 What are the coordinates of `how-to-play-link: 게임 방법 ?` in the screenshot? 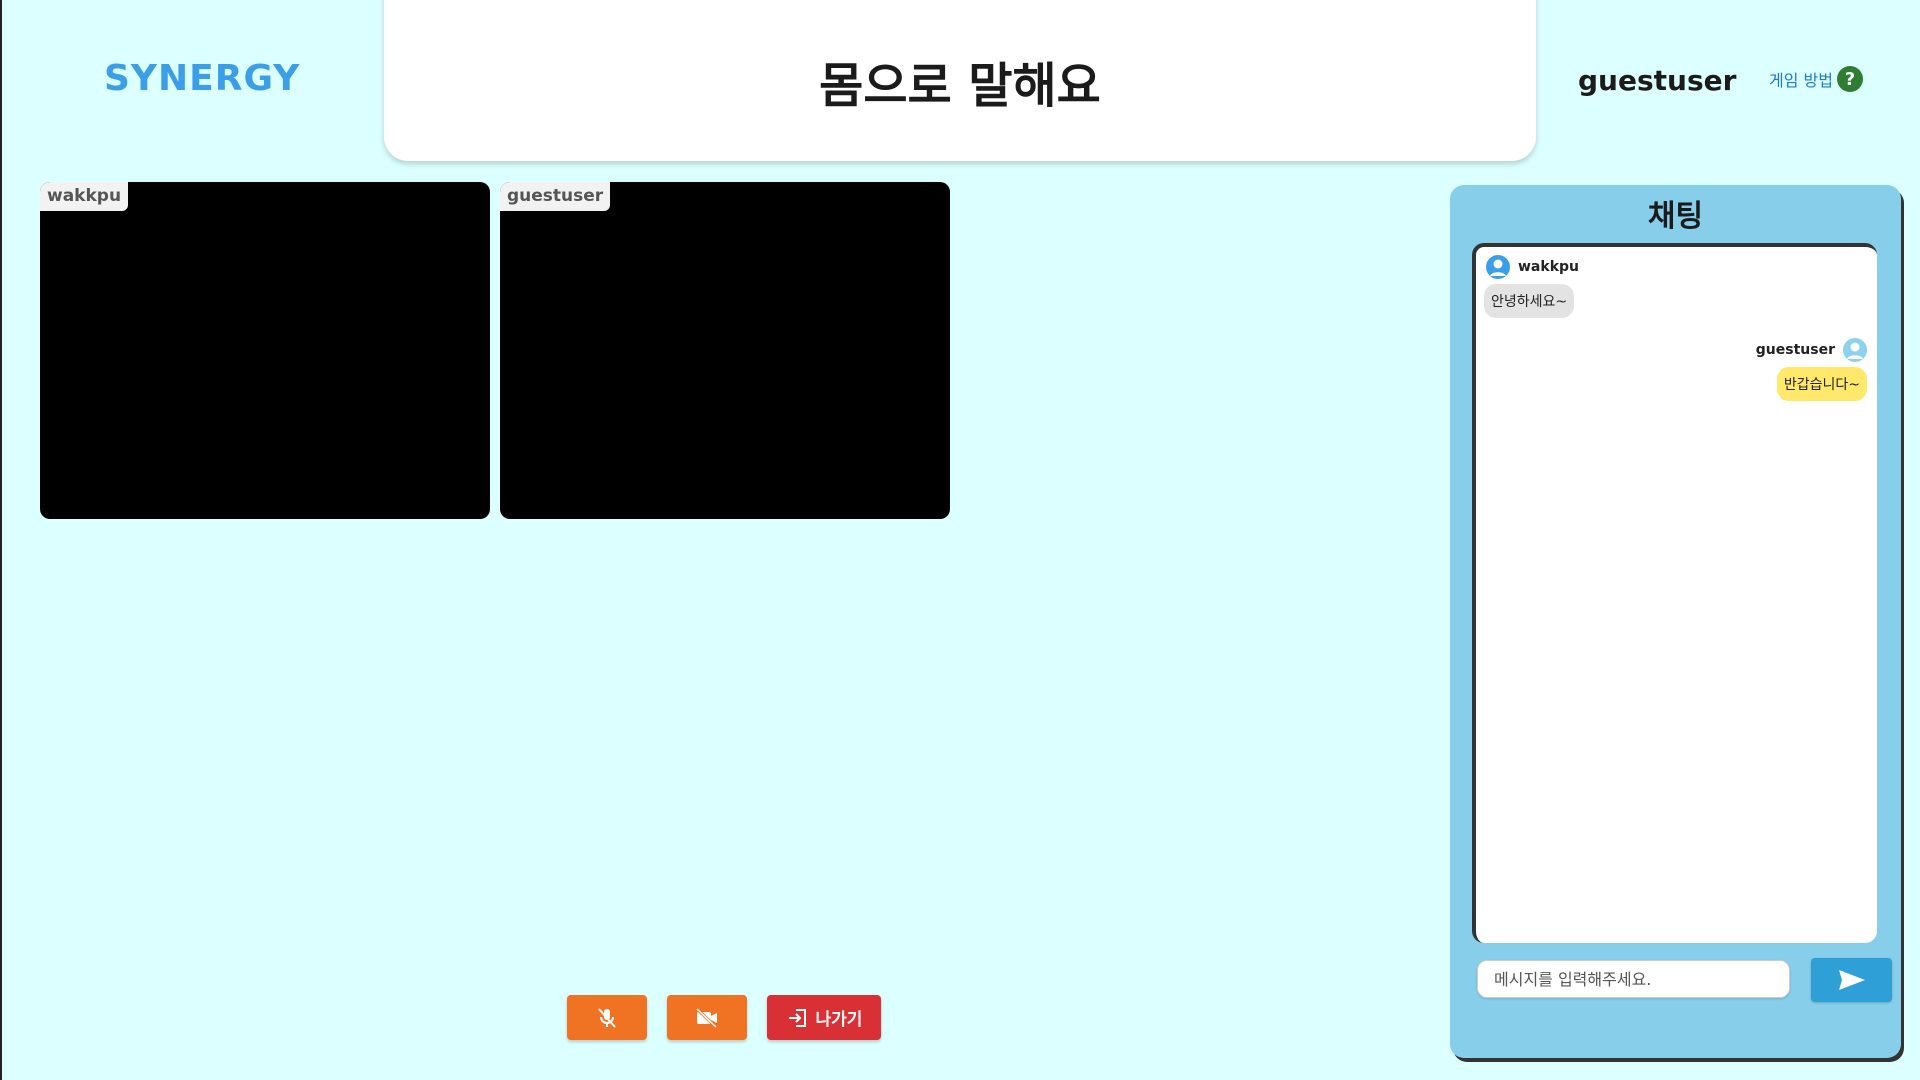 It's located at (1816, 79).